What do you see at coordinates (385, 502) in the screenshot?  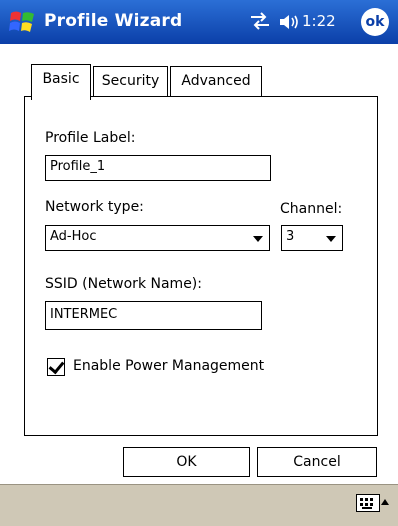 I see `input-panel-arrow-icon` at bounding box center [385, 502].